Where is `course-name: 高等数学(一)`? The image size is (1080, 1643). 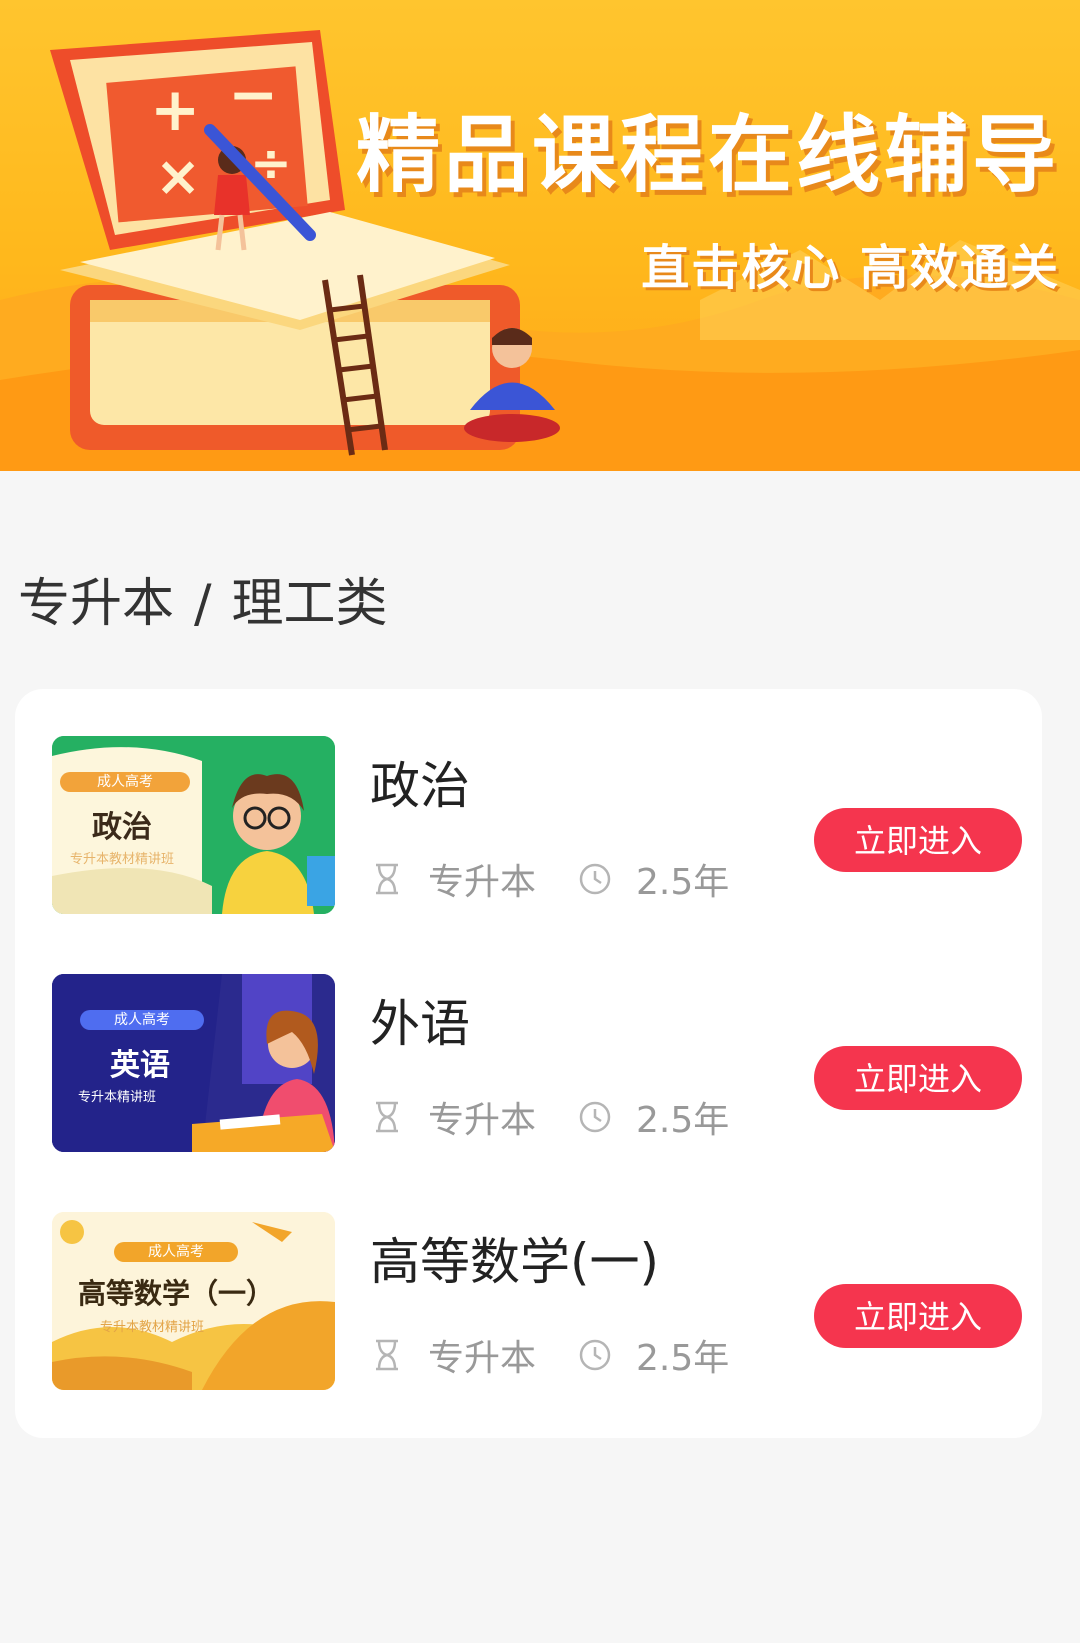 course-name: 高等数学(一) is located at coordinates (514, 1262).